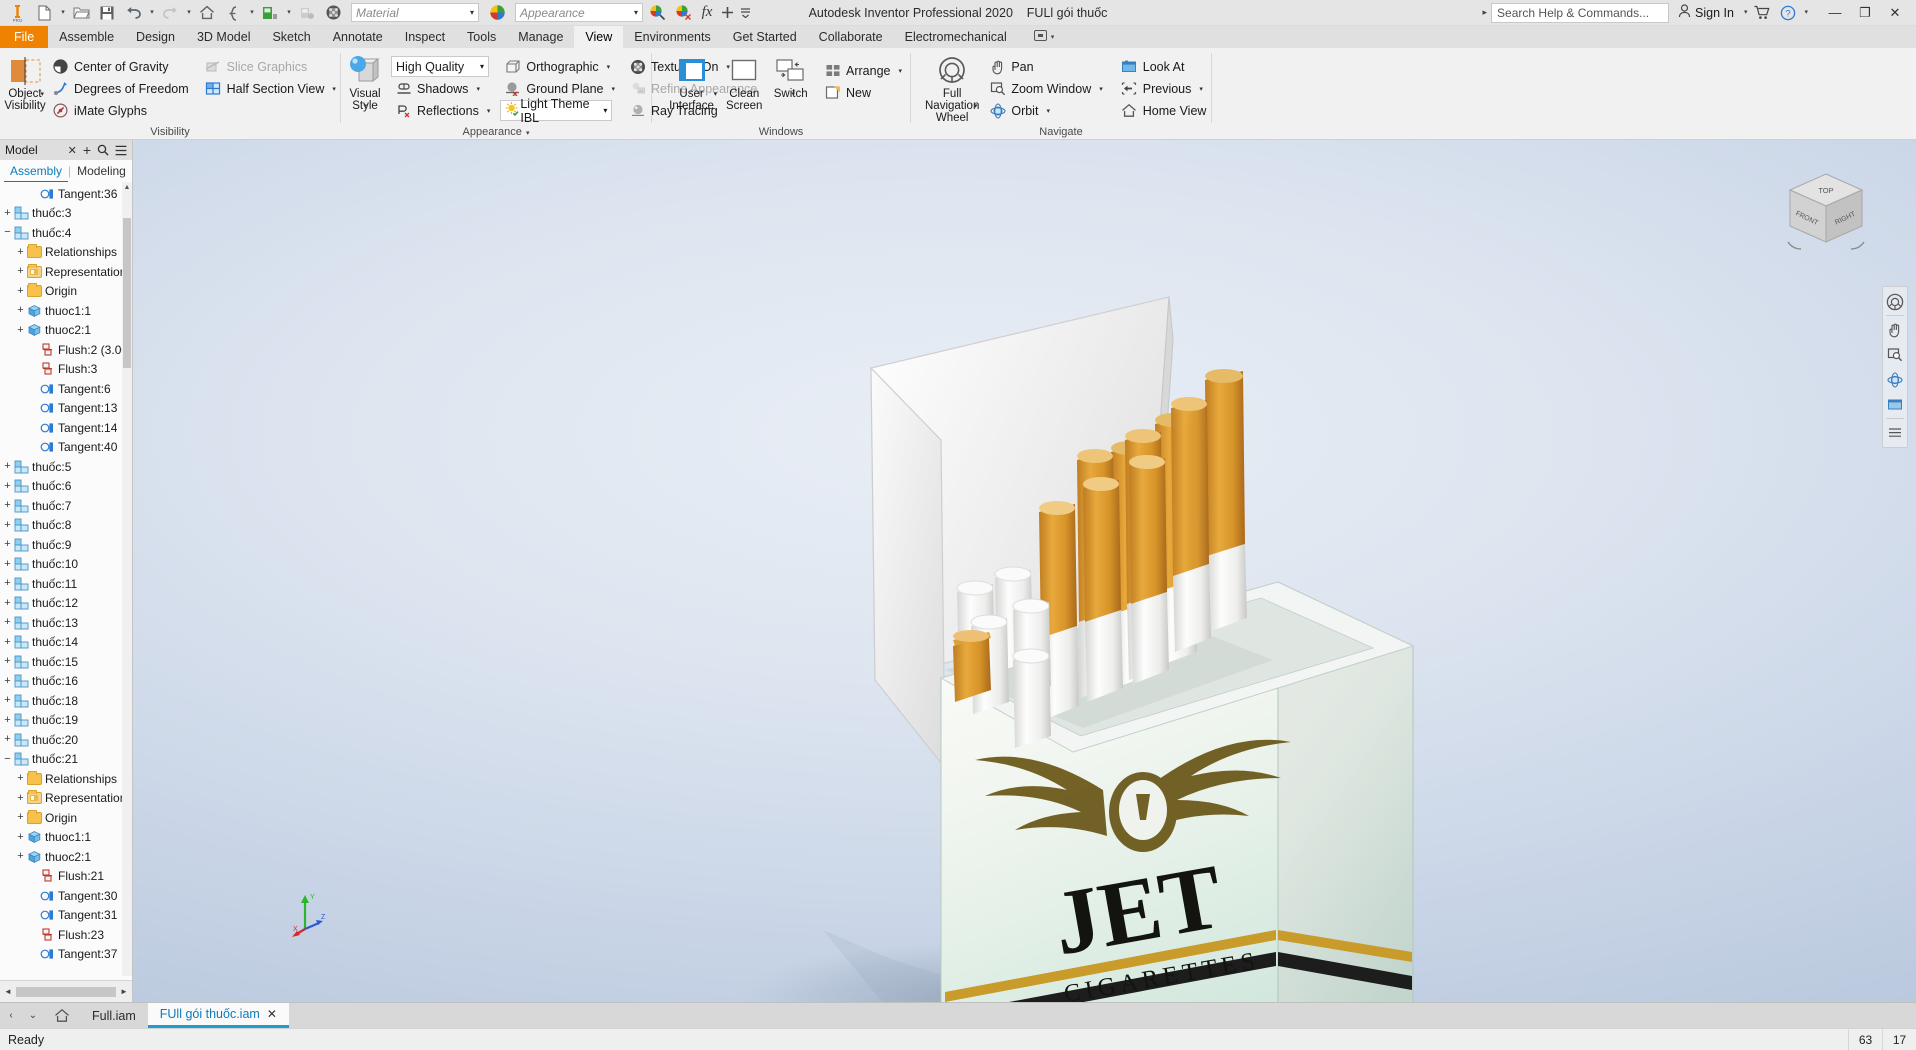 The width and height of the screenshot is (1916, 1050). Describe the element at coordinates (66, 389) in the screenshot. I see `tree-node: Tangent:6` at that location.